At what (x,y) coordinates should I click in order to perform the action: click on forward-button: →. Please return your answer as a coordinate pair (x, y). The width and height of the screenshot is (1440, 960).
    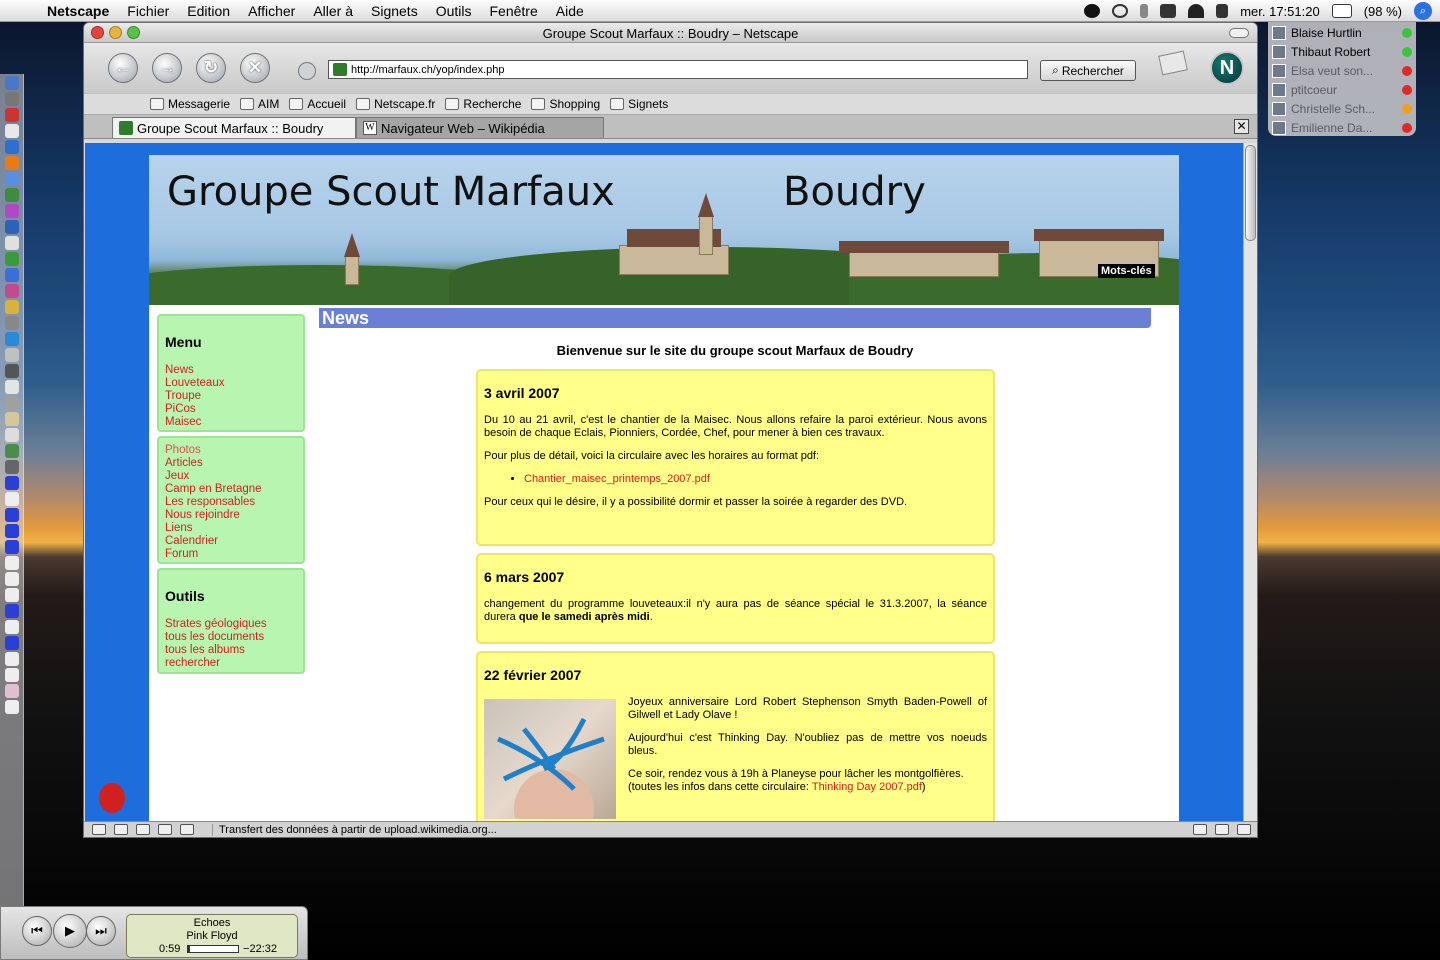
    Looking at the image, I should click on (167, 68).